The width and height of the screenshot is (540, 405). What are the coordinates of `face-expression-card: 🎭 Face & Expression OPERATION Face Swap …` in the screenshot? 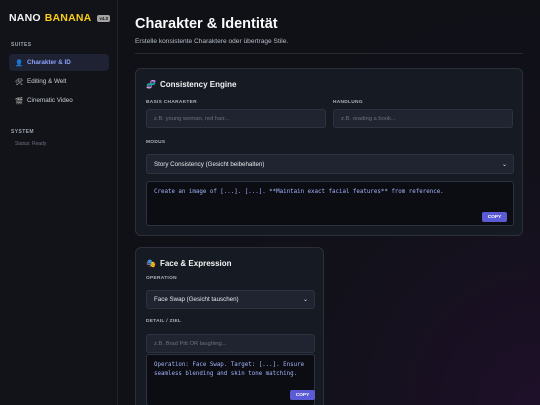 It's located at (229, 326).